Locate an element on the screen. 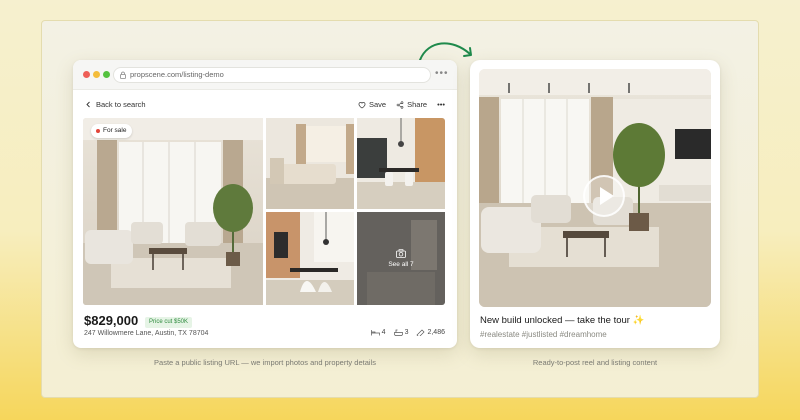  sqft-value: 2,486 is located at coordinates (436, 332).